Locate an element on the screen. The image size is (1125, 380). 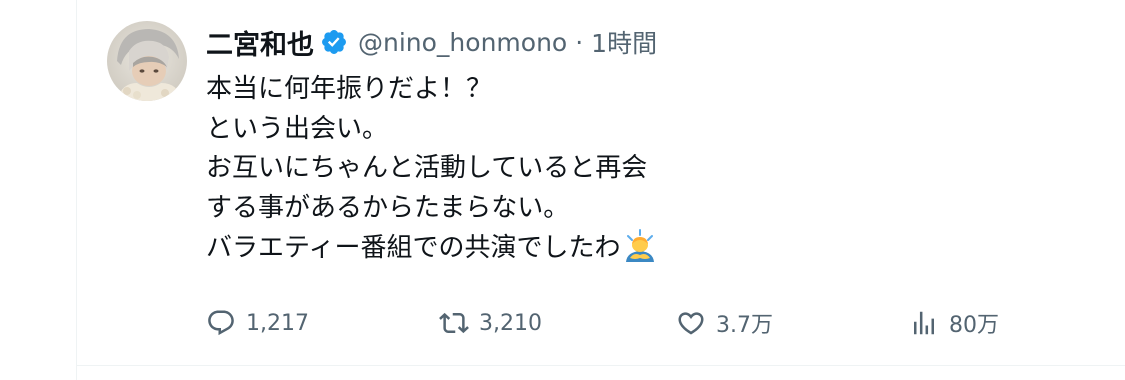
repost-button: 3,210 is located at coordinates (490, 323).